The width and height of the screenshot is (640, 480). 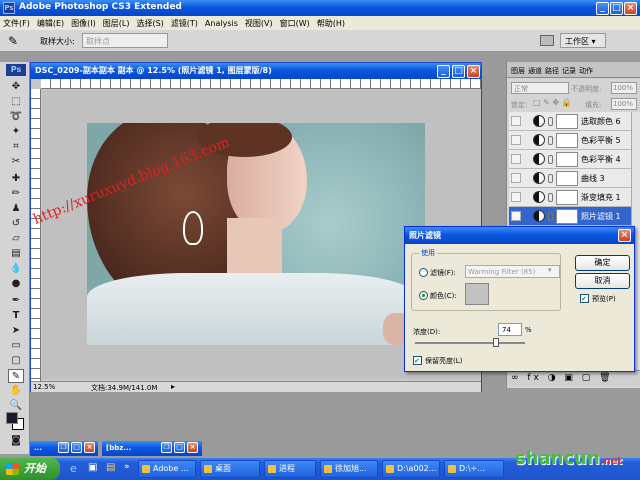 I want to click on menu-item-4: 选择(S), so click(x=149, y=23).